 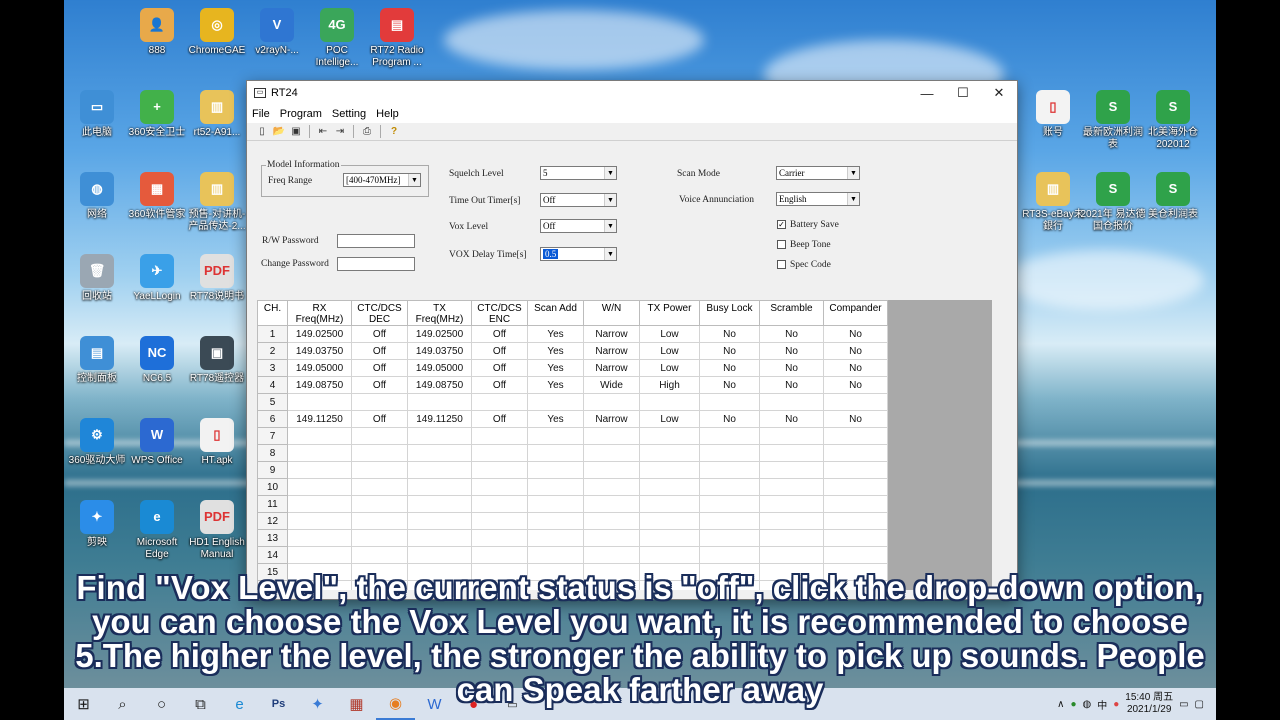 What do you see at coordinates (272, 504) in the screenshot?
I see `row-header: 11` at bounding box center [272, 504].